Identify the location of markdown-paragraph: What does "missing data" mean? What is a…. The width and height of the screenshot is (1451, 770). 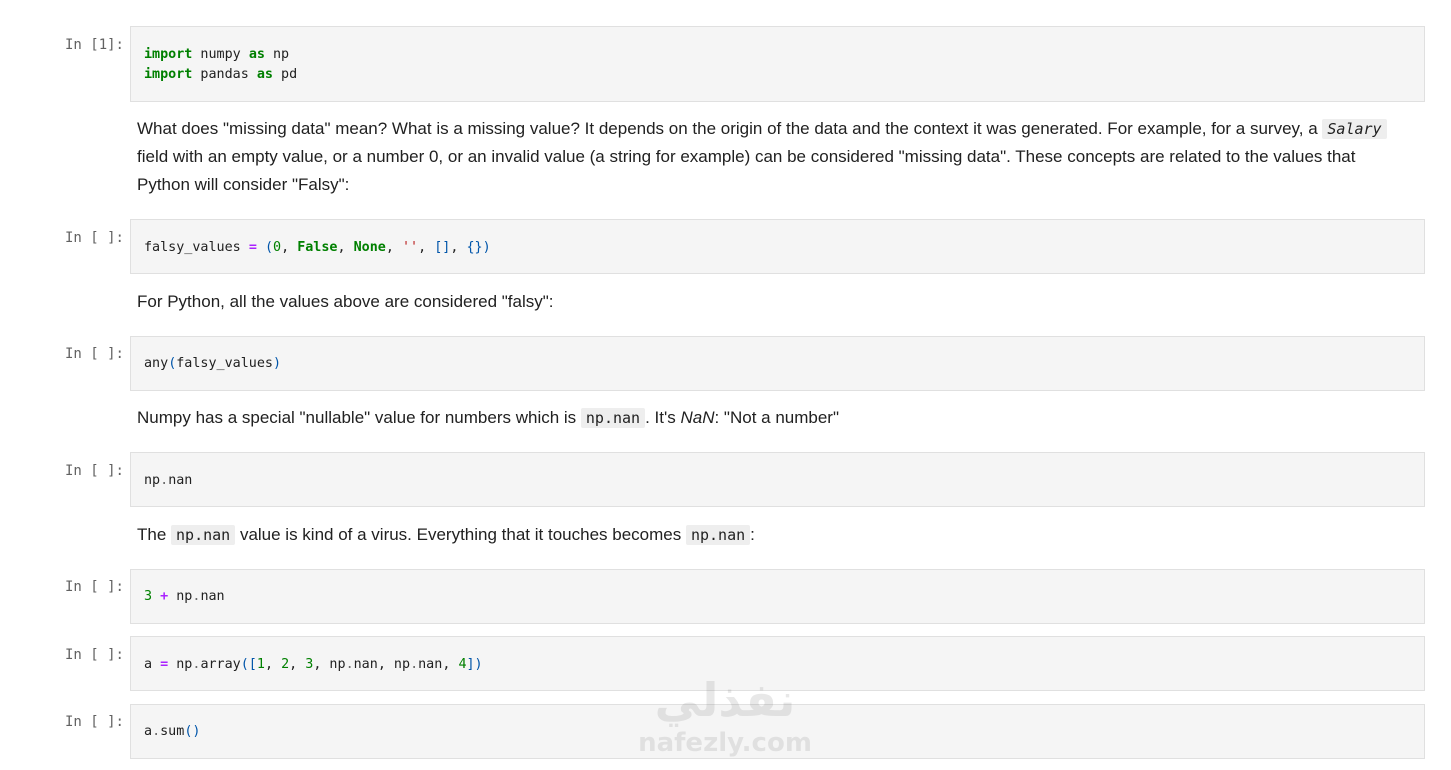
(767, 157).